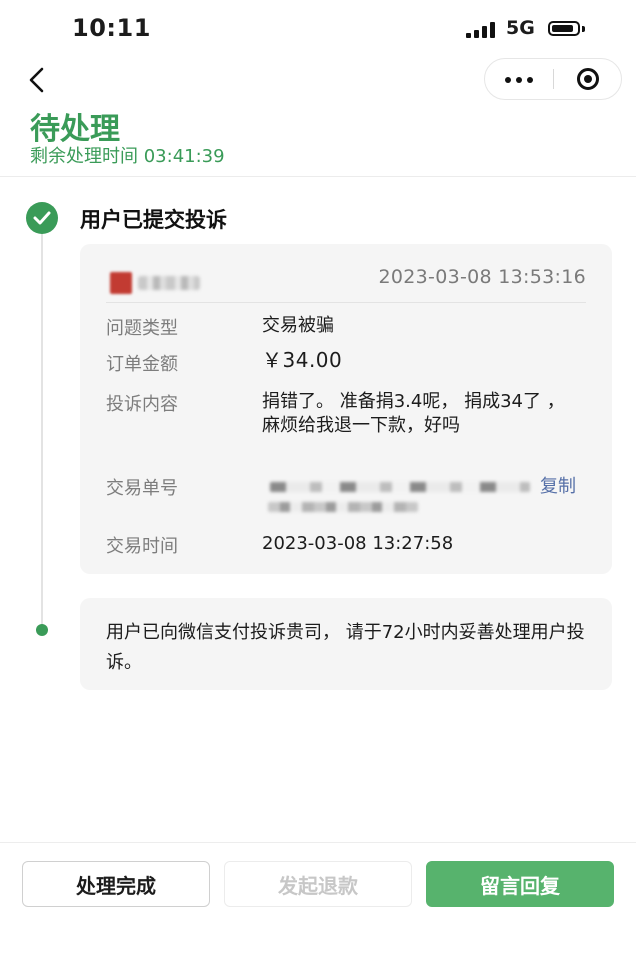 The image size is (636, 964). Describe the element at coordinates (142, 404) in the screenshot. I see `complaint-content-label: 投诉内容` at that location.